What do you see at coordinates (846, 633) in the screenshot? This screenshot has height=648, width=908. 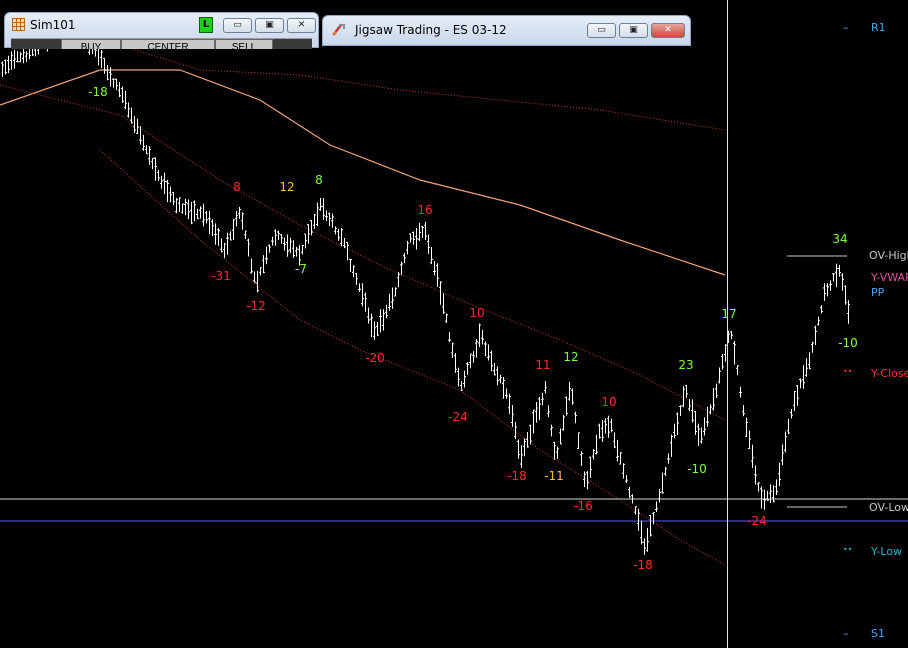 I see `level-marker-s1: –` at bounding box center [846, 633].